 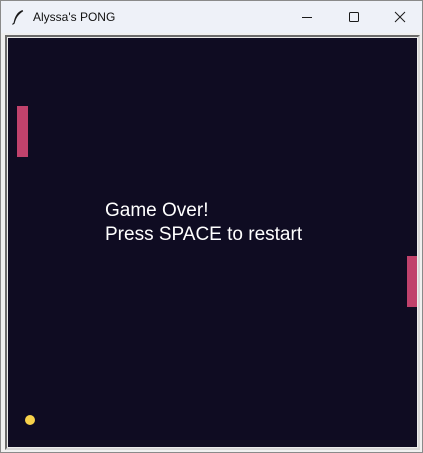 I want to click on close-button, so click(x=400, y=17).